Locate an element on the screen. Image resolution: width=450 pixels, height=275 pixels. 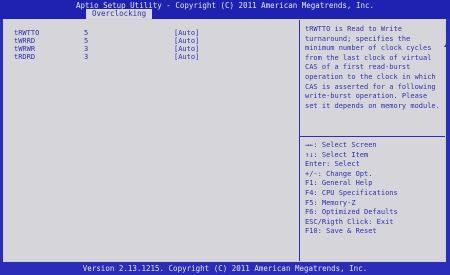
horizontal-divider is located at coordinates (372, 136).